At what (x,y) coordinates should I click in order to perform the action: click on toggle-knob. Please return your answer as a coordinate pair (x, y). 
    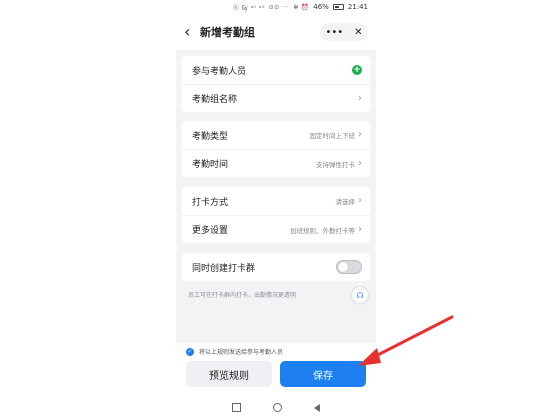
    Looking at the image, I should click on (343, 267).